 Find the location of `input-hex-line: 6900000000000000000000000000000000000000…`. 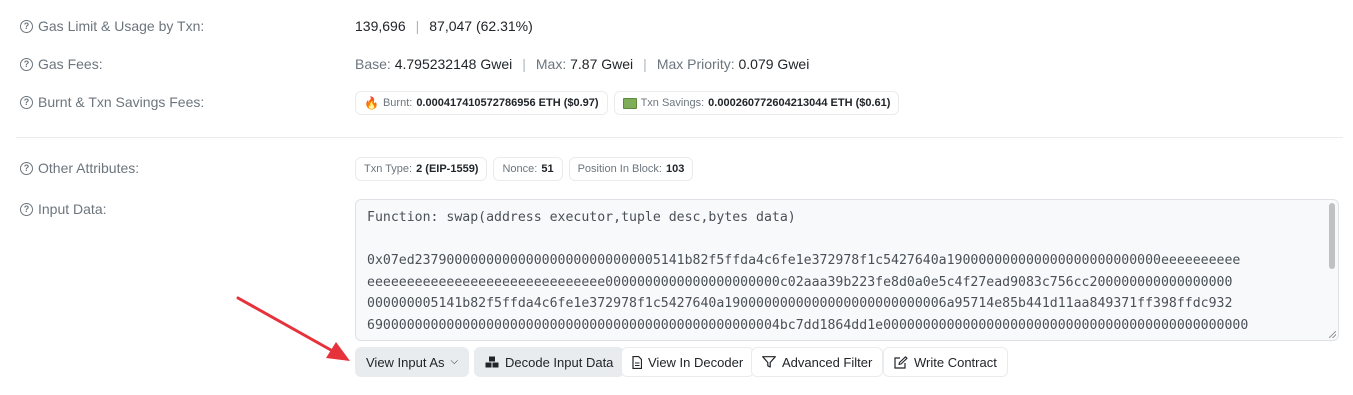

input-hex-line: 6900000000000000000000000000000000000000… is located at coordinates (808, 325).